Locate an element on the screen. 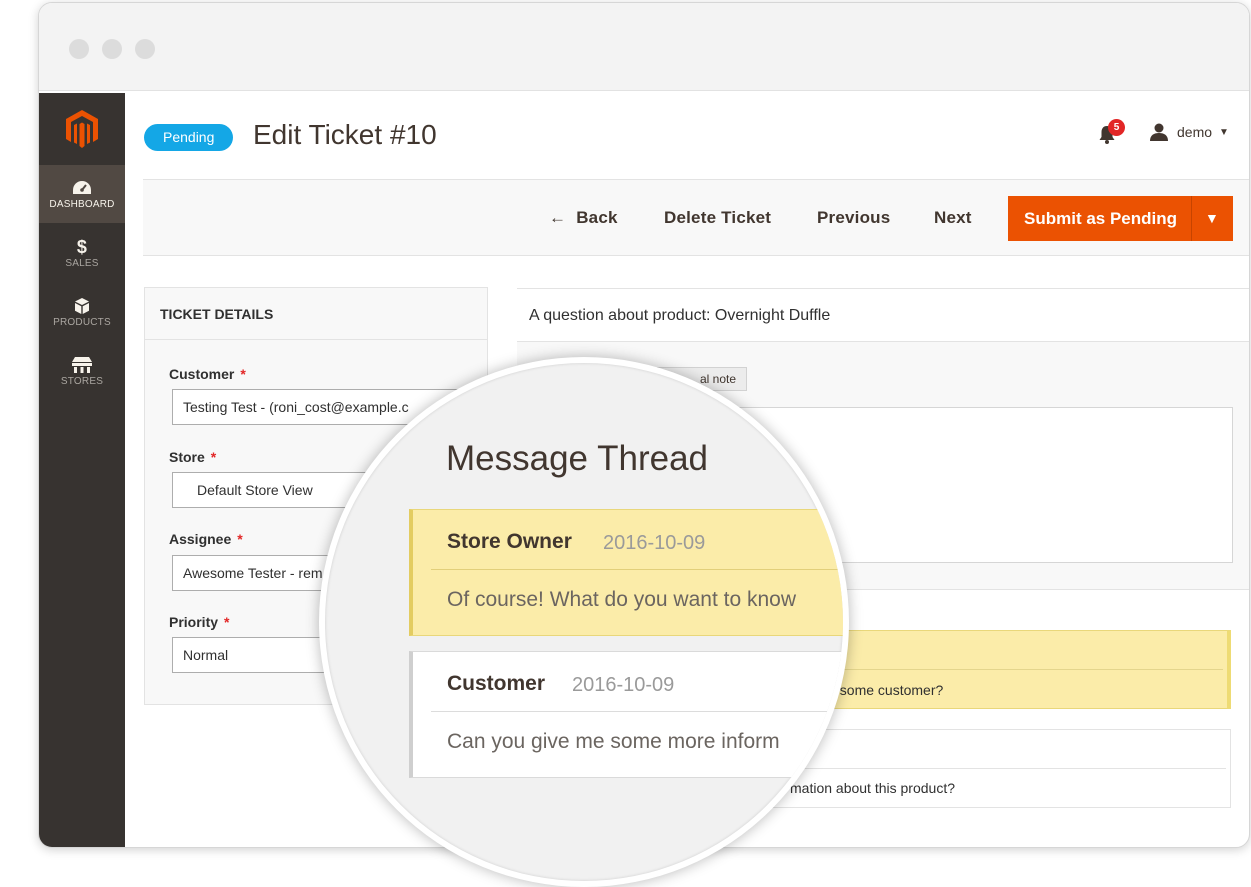  message-thread-title: Message Thread is located at coordinates (577, 458).